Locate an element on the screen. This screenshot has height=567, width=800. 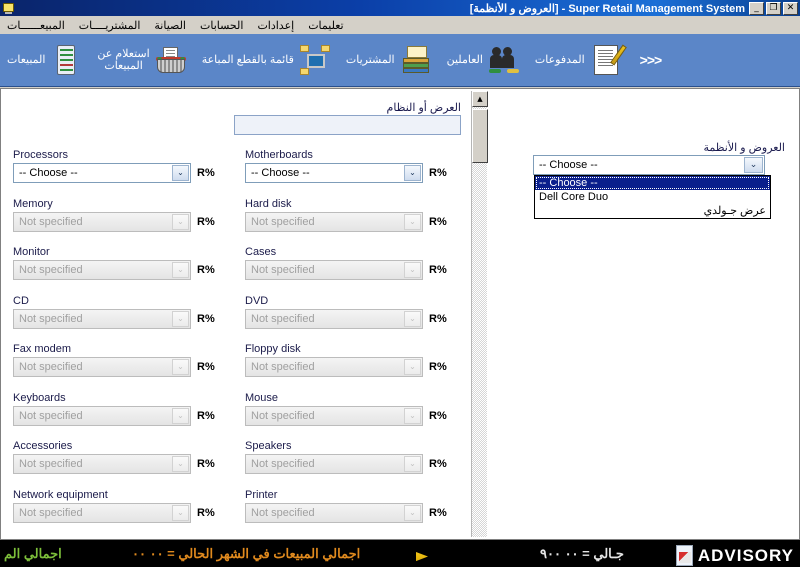
toolbar-item-purchases: المشتريات is located at coordinates (389, 60).